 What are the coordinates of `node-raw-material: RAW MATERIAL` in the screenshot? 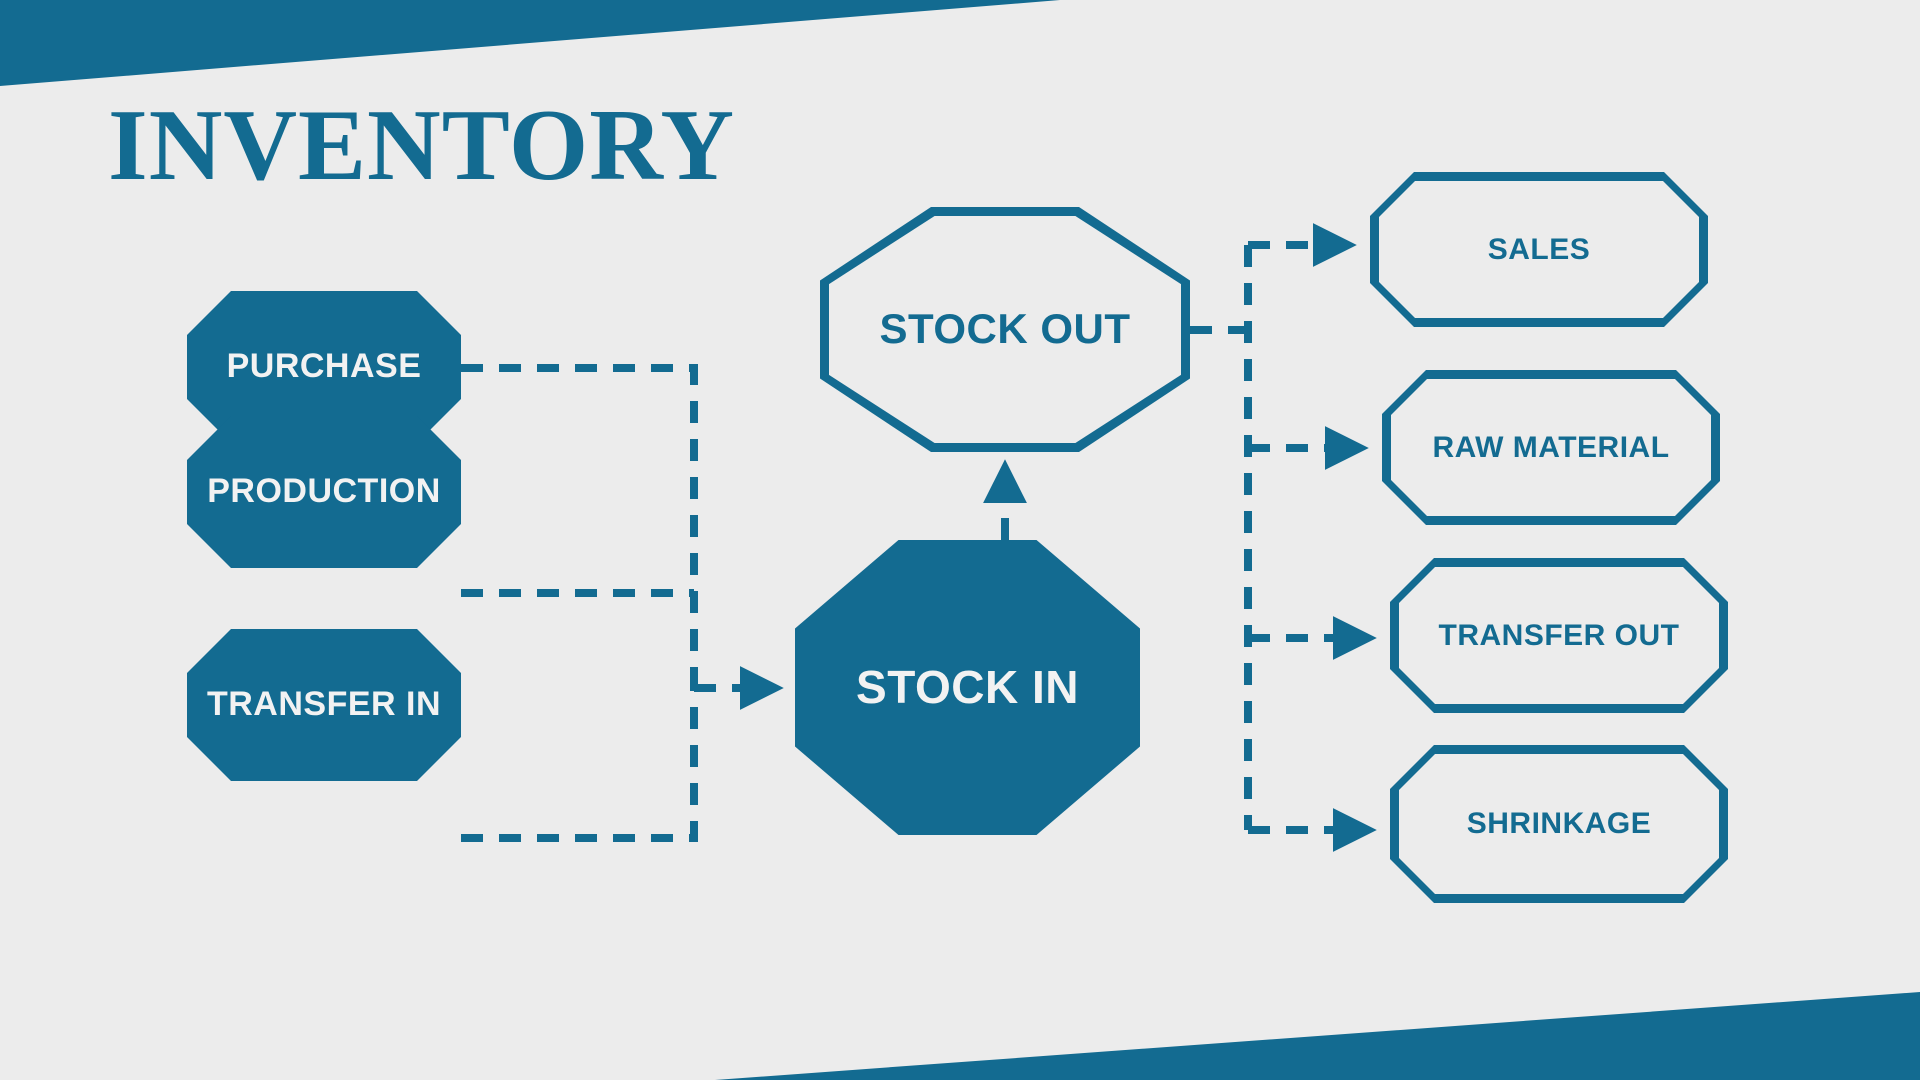 It's located at (1551, 447).